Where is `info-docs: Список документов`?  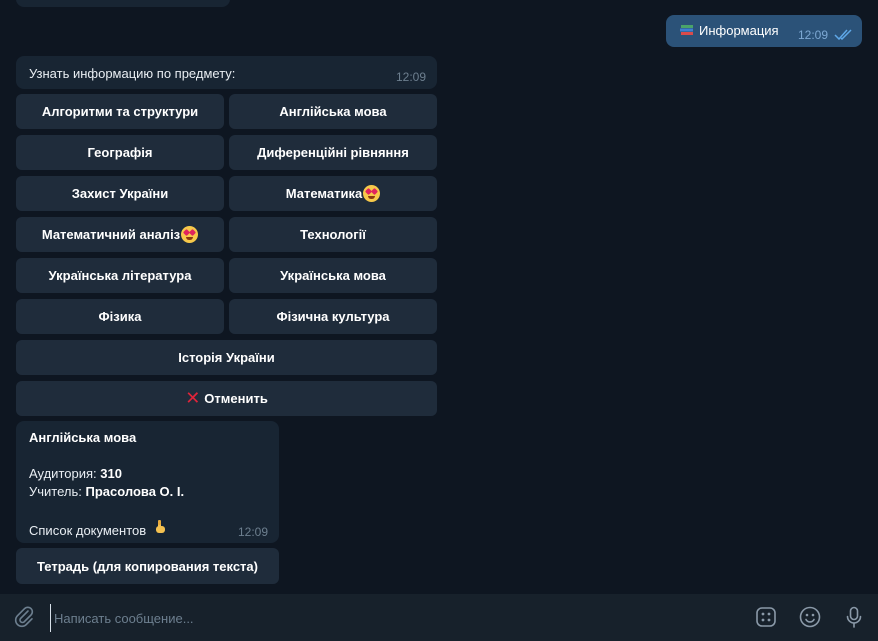 info-docs: Список документов is located at coordinates (97, 528).